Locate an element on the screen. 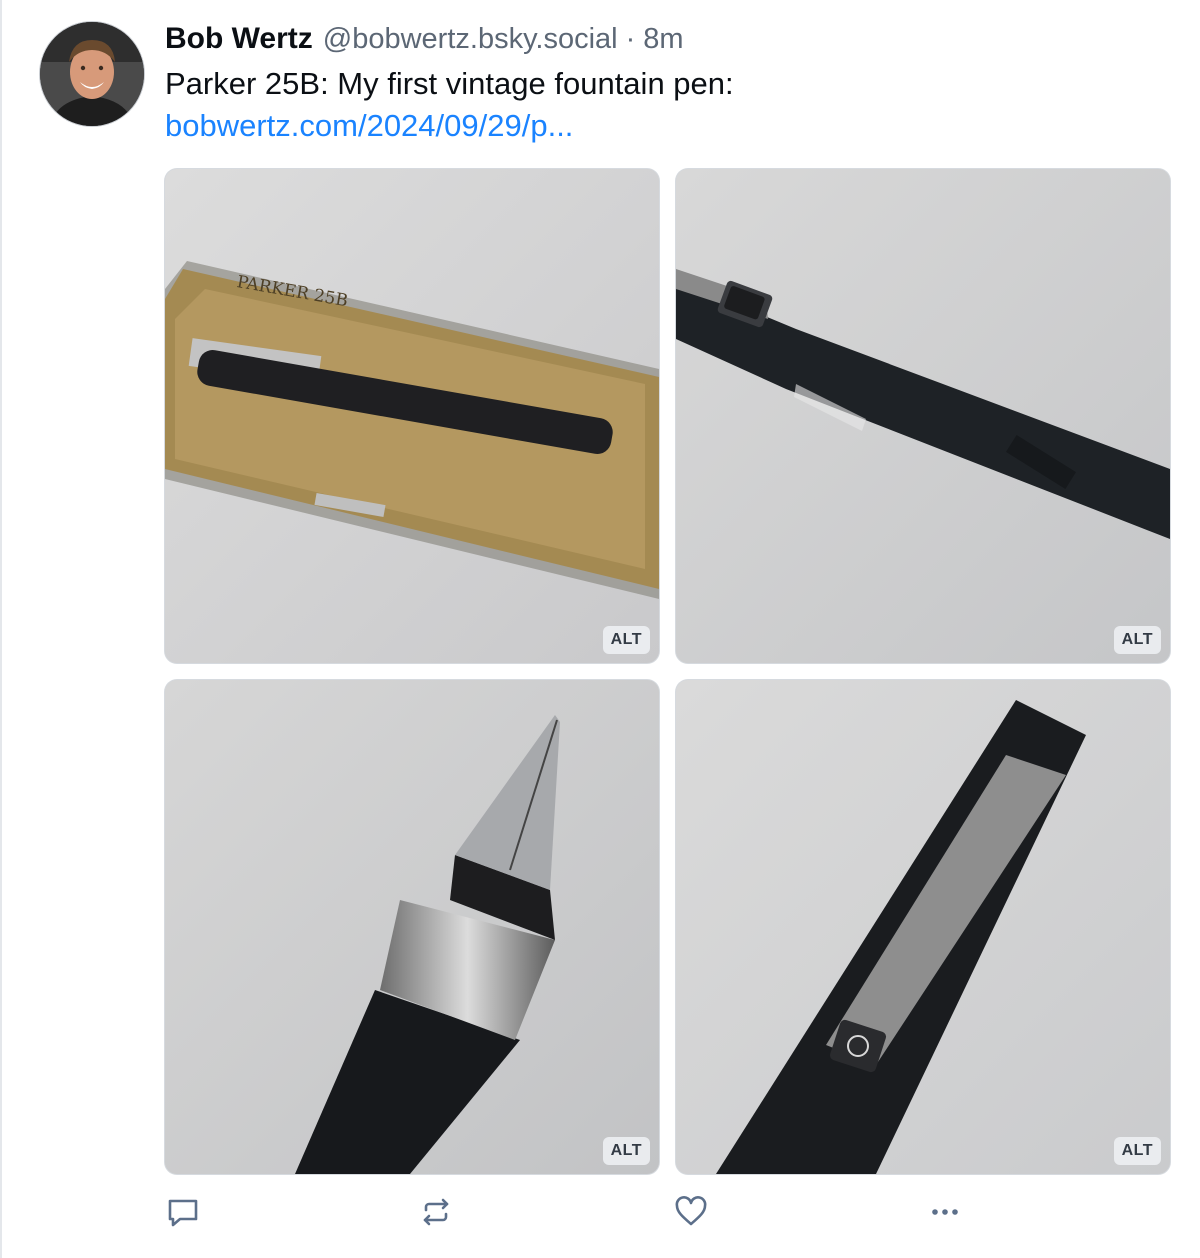  avatar is located at coordinates (92, 74).